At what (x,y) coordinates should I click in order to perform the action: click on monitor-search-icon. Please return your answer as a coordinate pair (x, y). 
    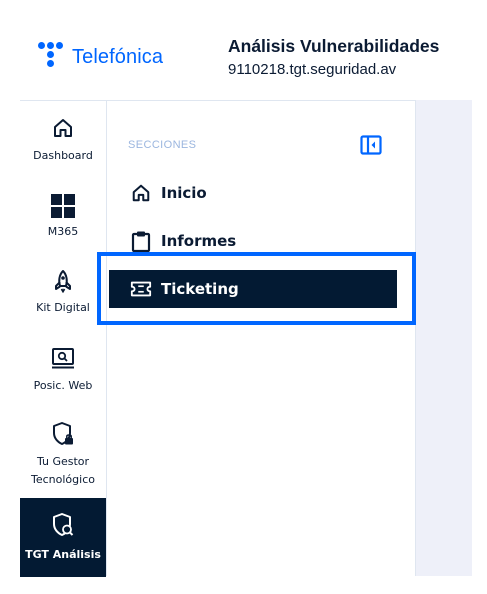
    Looking at the image, I should click on (63, 358).